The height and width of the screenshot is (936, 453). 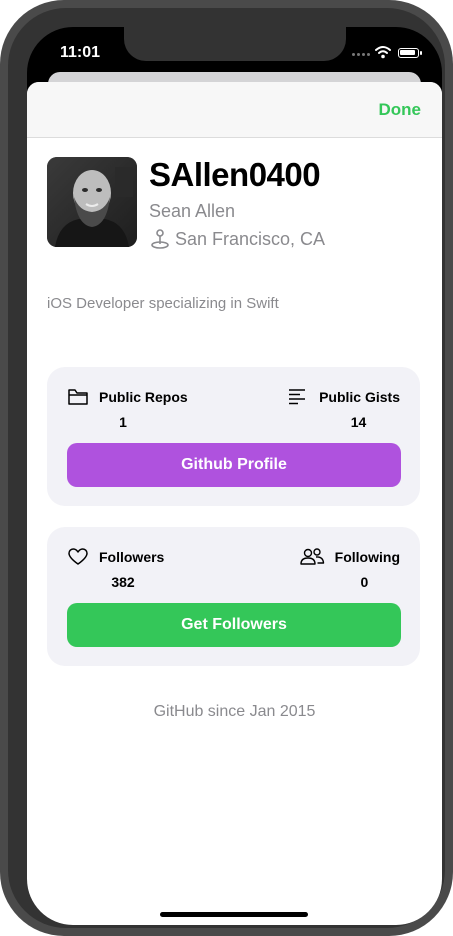 What do you see at coordinates (123, 422) in the screenshot?
I see `public-repos-count: 1` at bounding box center [123, 422].